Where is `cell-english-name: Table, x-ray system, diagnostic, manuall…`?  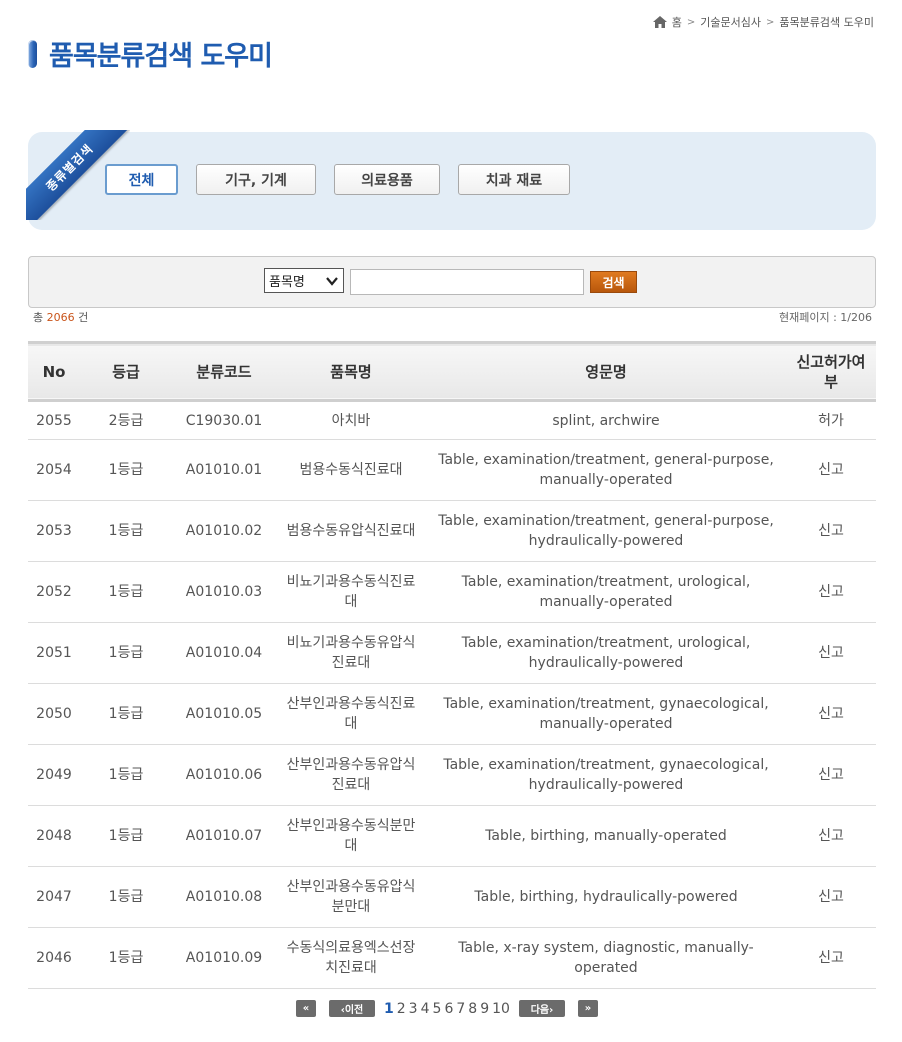
cell-english-name: Table, x-ray system, diagnostic, manuall… is located at coordinates (606, 958).